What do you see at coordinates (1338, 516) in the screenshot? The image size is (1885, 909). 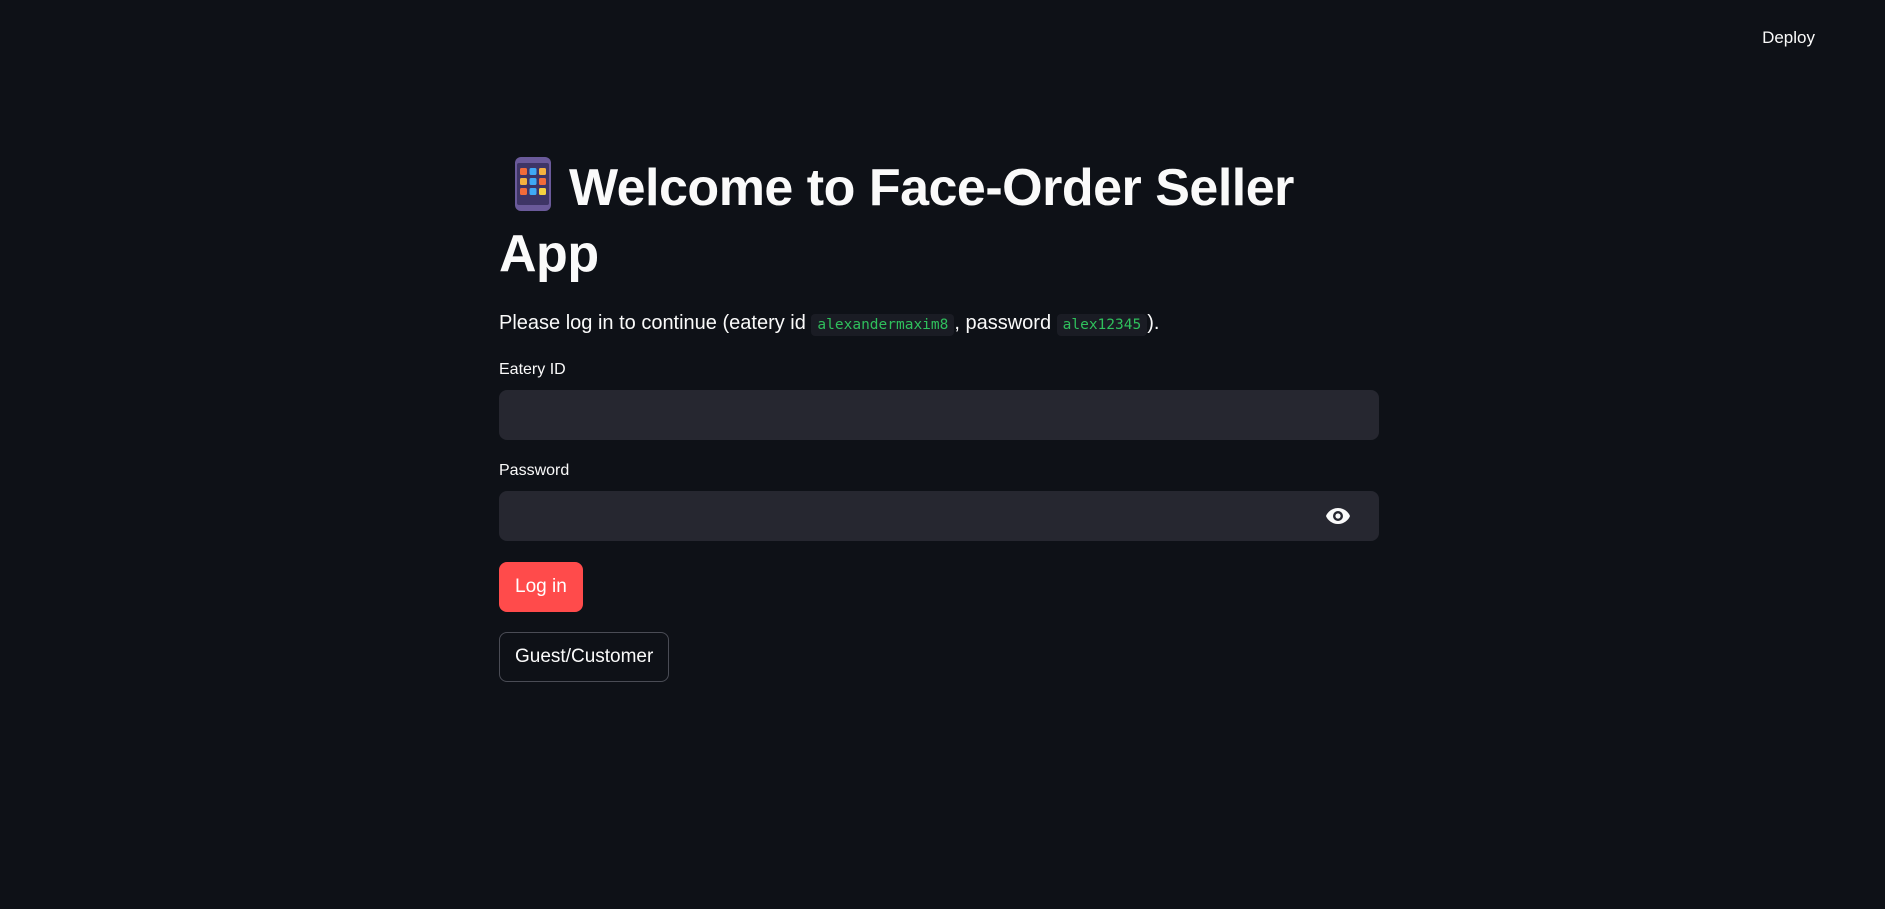 I see `eye-icon` at bounding box center [1338, 516].